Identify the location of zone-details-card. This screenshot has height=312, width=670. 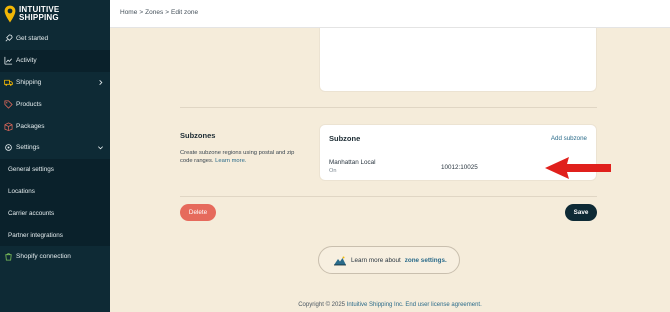
(458, 60).